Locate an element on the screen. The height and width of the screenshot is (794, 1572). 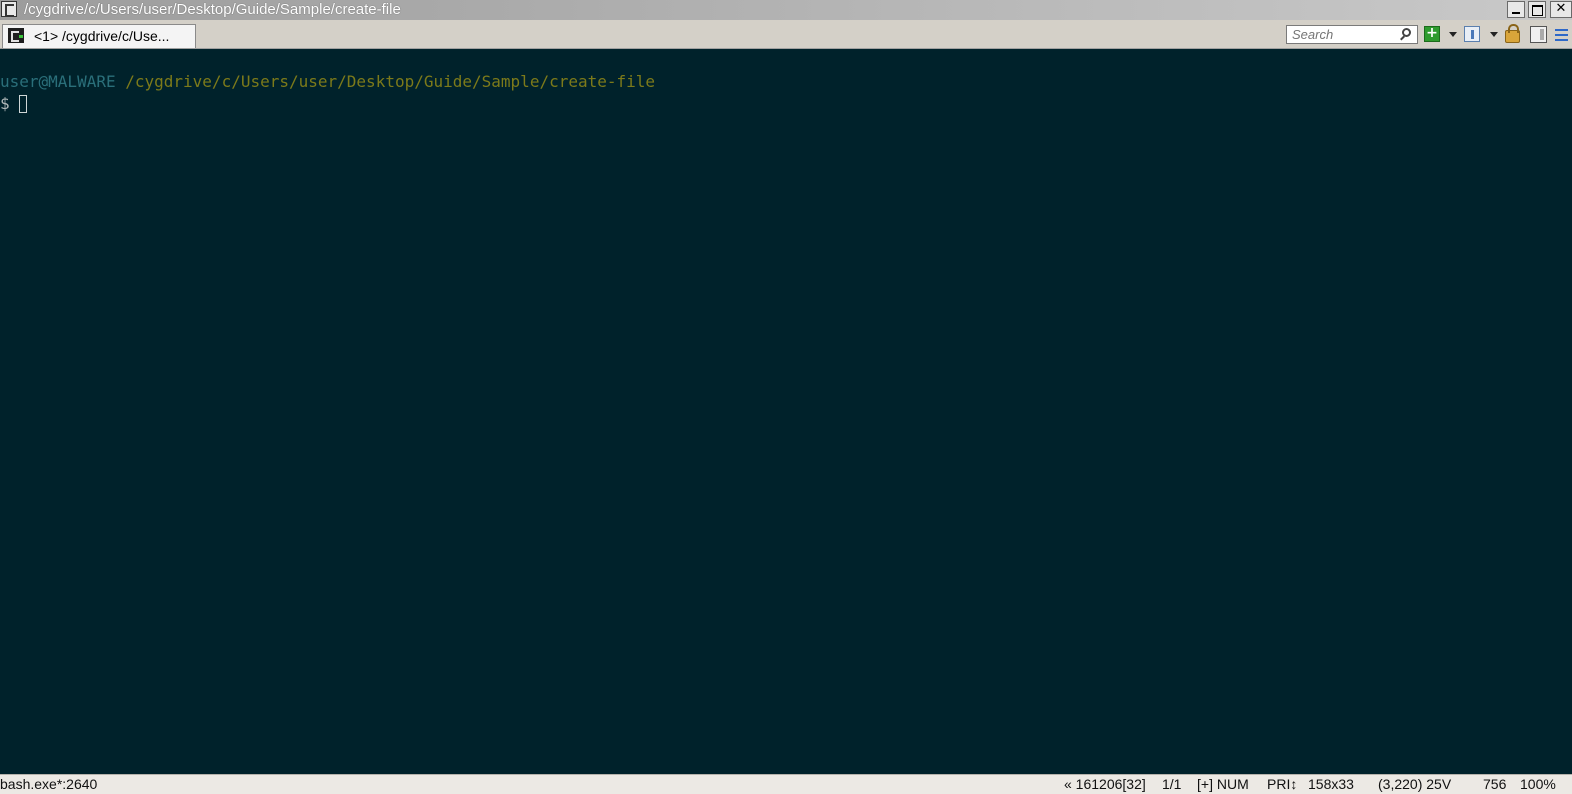
minimize-button is located at coordinates (1516, 9).